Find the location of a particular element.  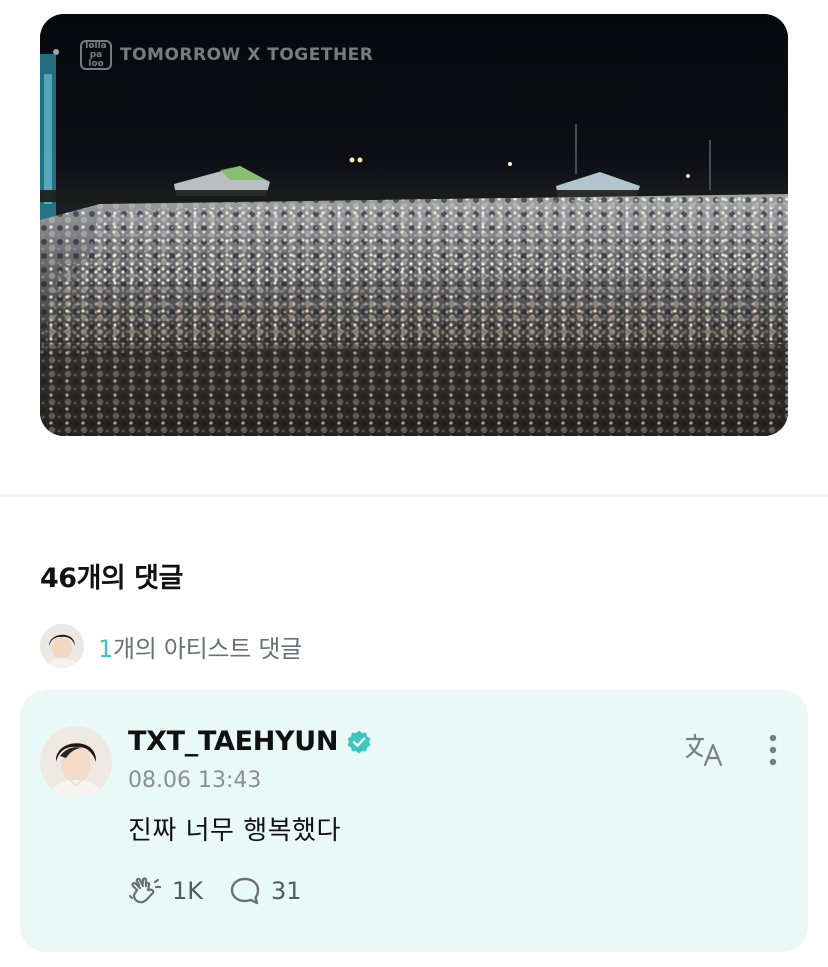

comment-text: 진짜 너무 행복했다 is located at coordinates (234, 831).